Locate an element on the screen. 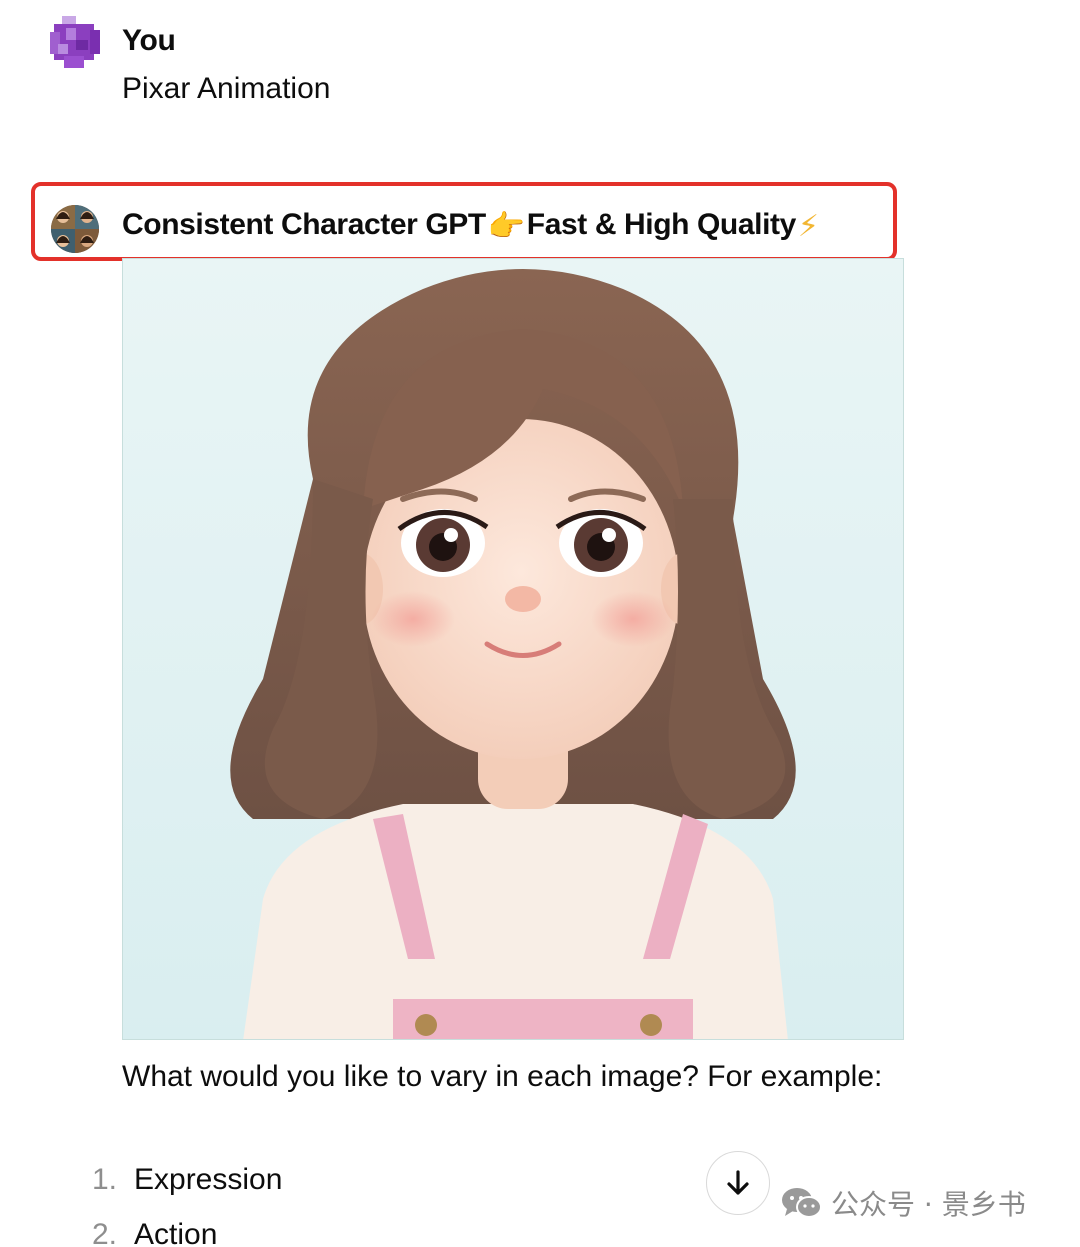 This screenshot has width=1080, height=1247. gpt-name-text: Consistent Character GPT is located at coordinates (304, 224).